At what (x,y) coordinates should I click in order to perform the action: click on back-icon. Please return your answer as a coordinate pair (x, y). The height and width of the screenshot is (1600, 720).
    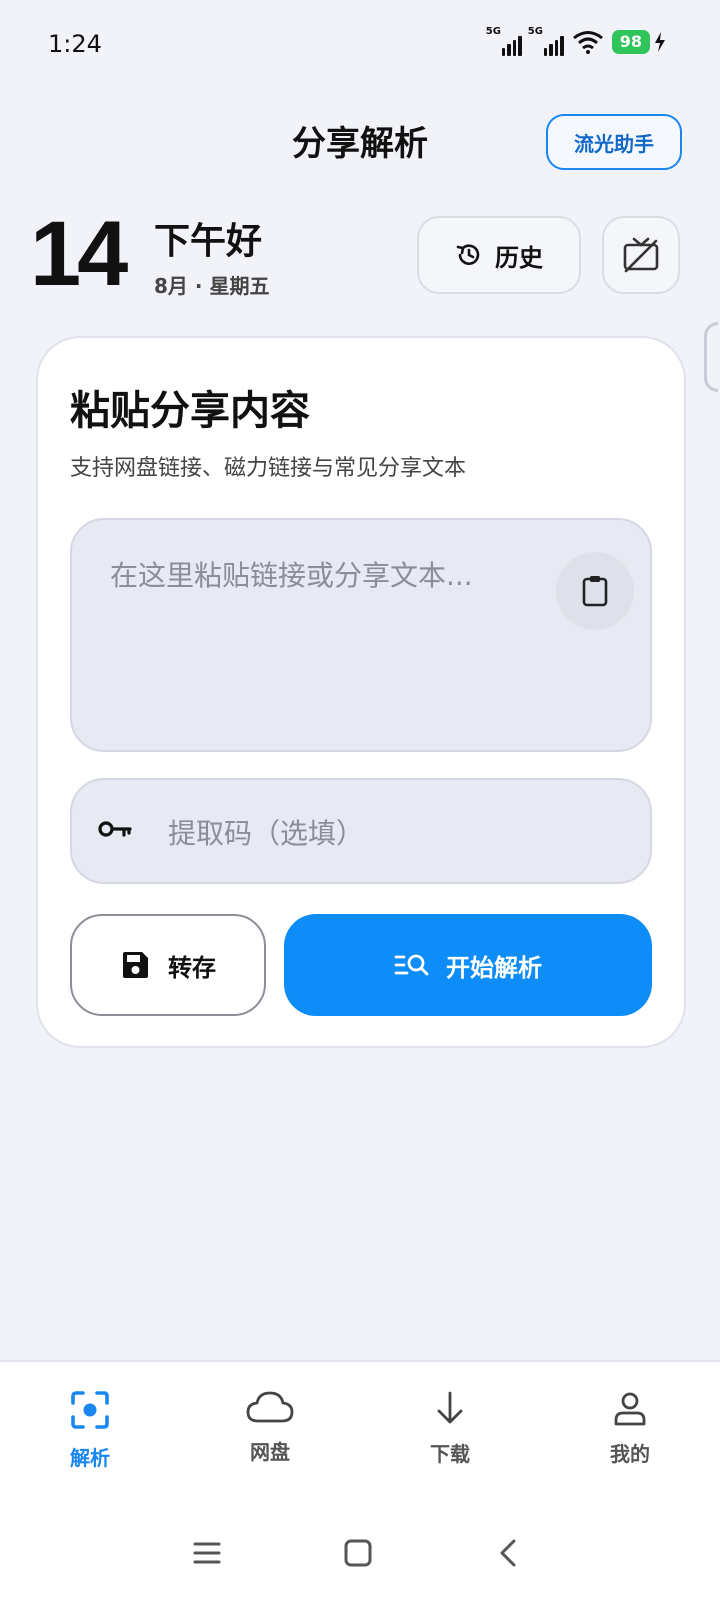
    Looking at the image, I should click on (509, 1553).